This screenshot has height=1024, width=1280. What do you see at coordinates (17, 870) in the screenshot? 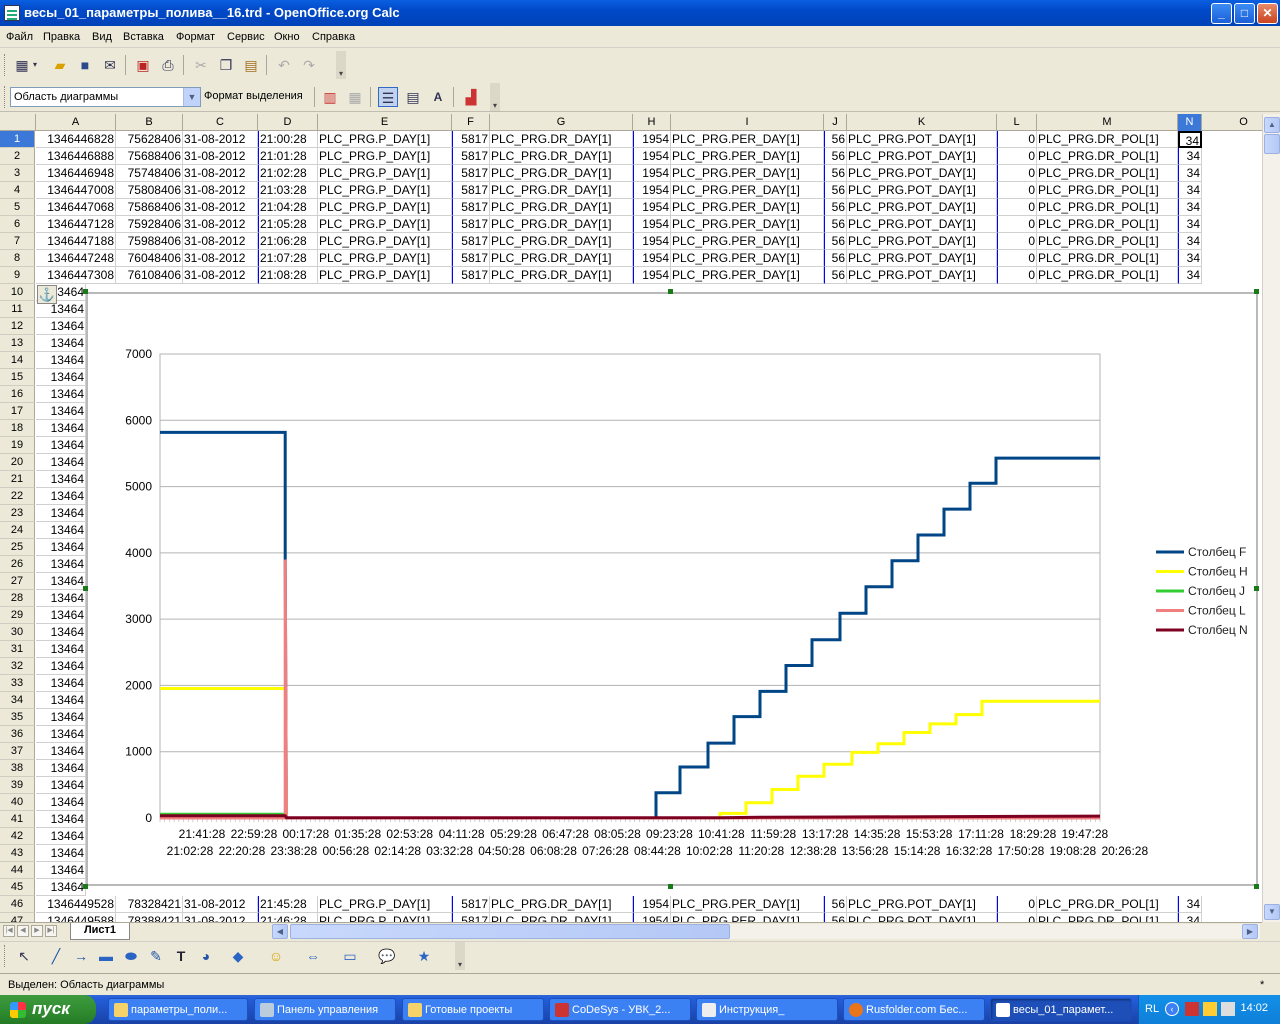
I see `row-header: 44` at bounding box center [17, 870].